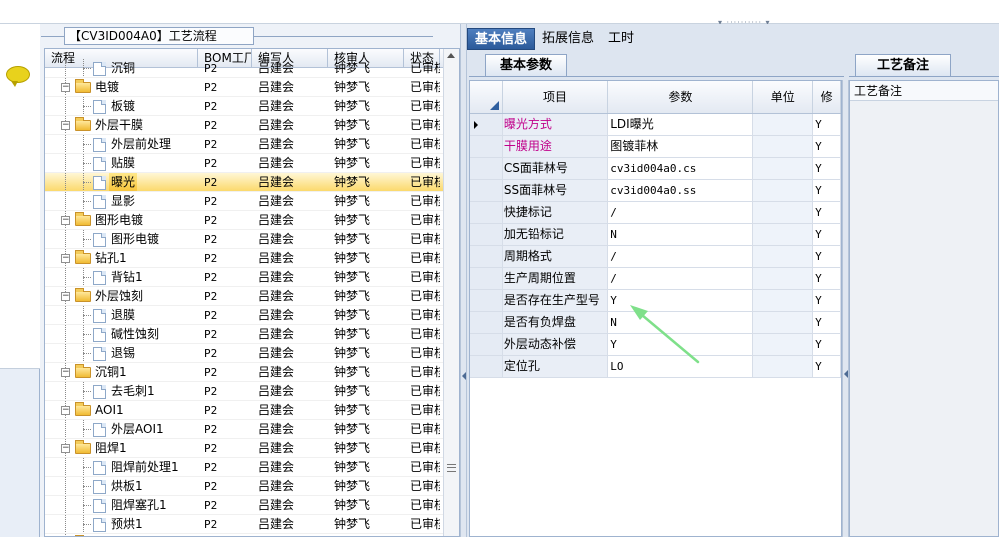  I want to click on tree-row: 烘板1 P2 吕建会 钟梦飞 已审核, so click(252, 486).